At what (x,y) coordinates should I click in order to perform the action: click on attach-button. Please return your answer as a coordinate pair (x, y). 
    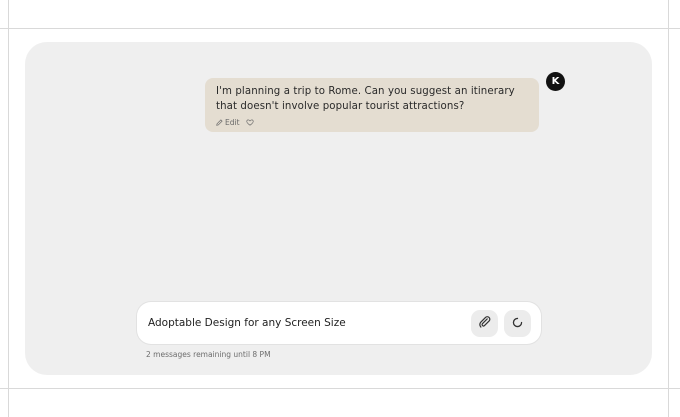
    Looking at the image, I should click on (484, 323).